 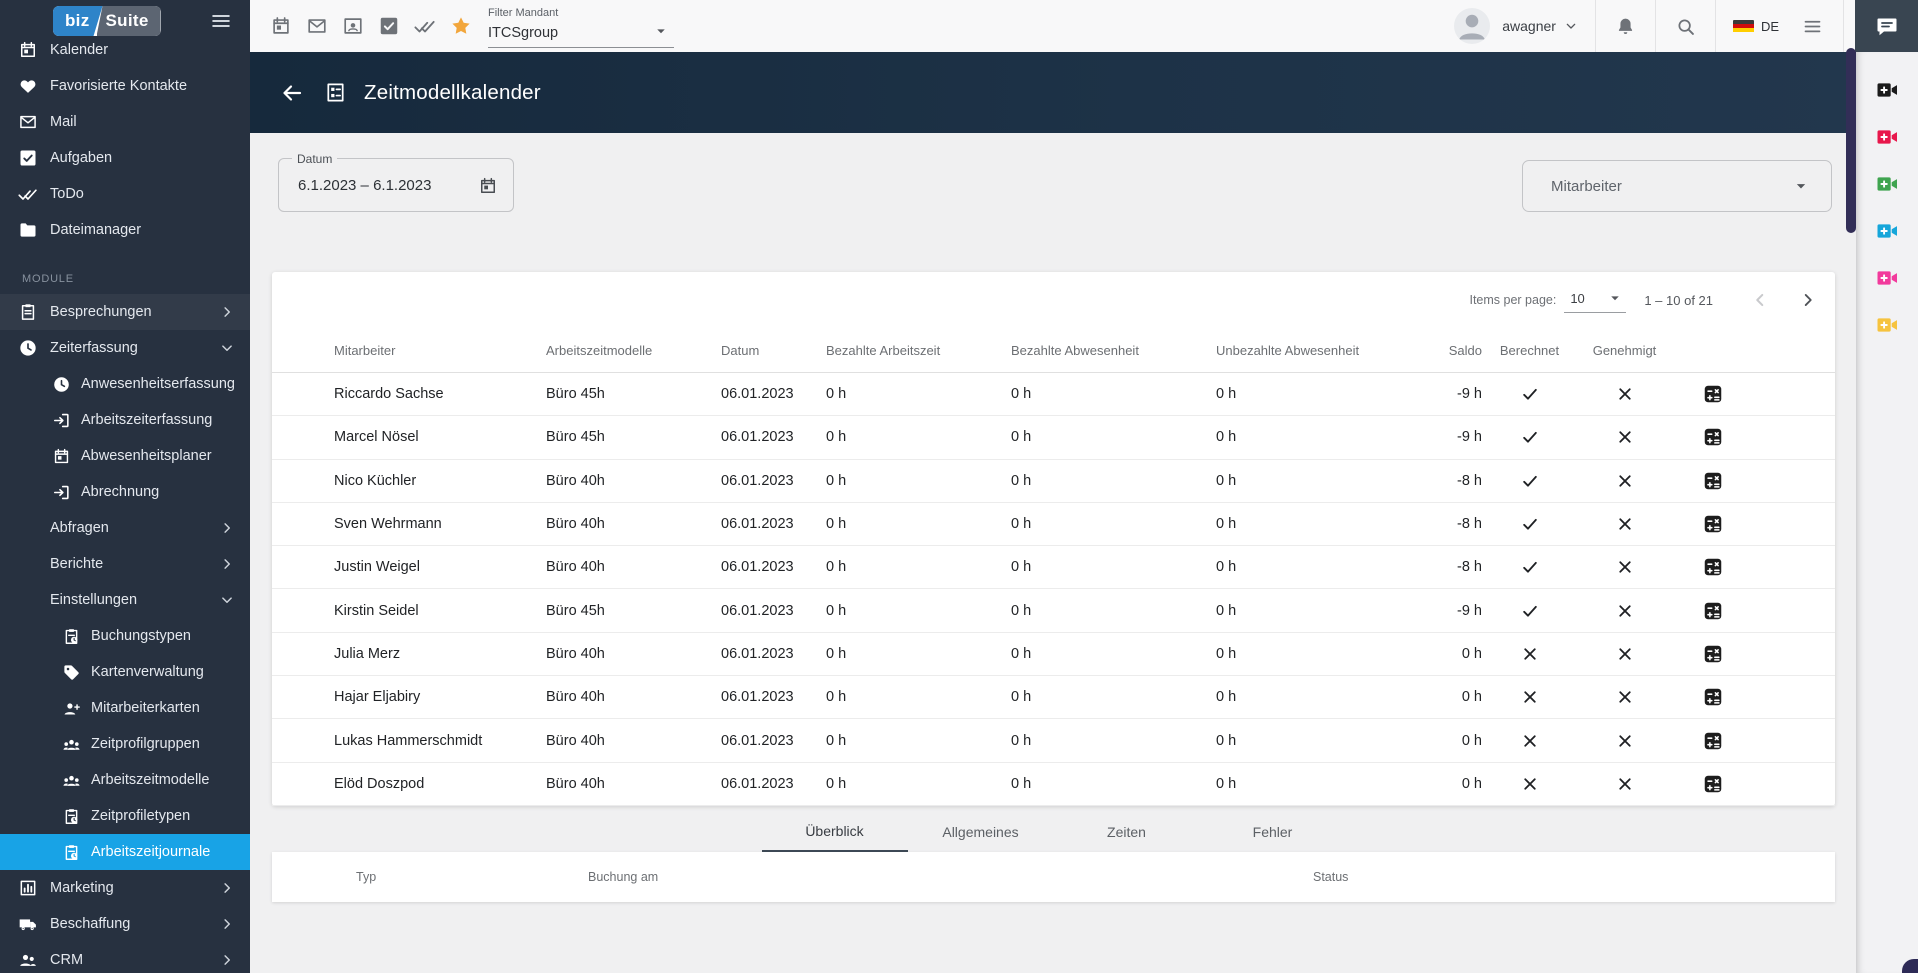 I want to click on favorites-star-icon, so click(x=461, y=26).